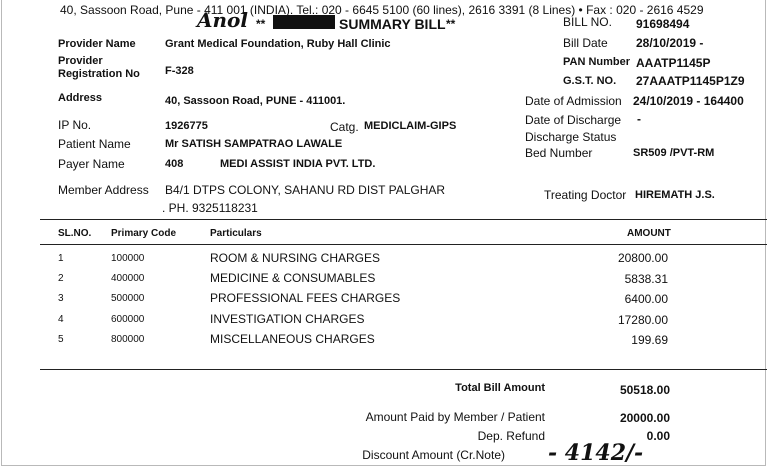 The image size is (769, 468). Describe the element at coordinates (559, 153) in the screenshot. I see `bed-label: Bed Number` at that location.